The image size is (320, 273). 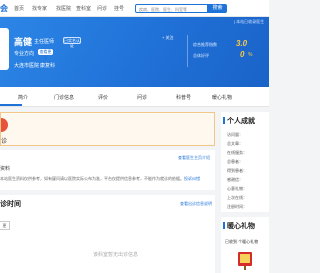 What do you see at coordinates (235, 161) in the screenshot?
I see `achievement-row: 总患者：` at bounding box center [235, 161].